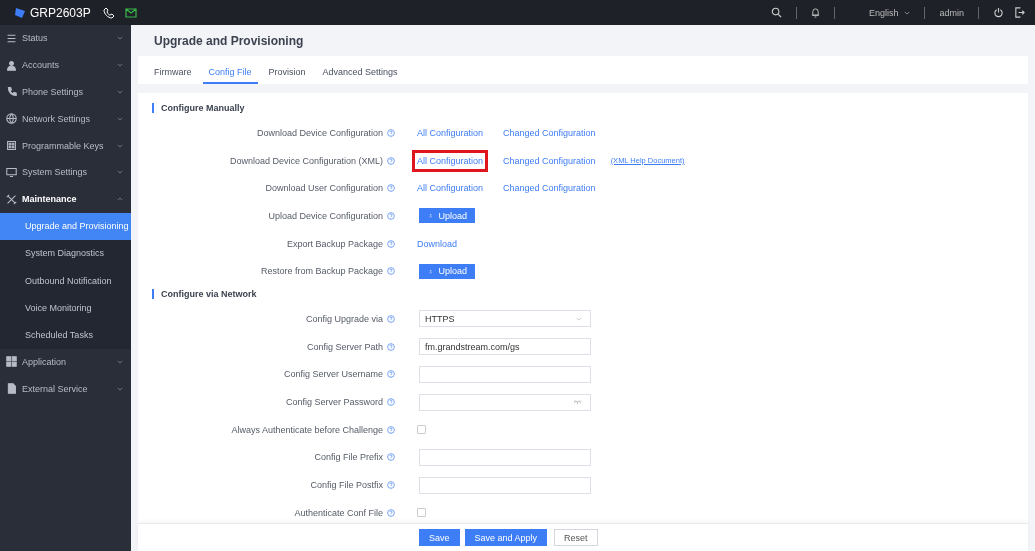  What do you see at coordinates (65, 362) in the screenshot?
I see `sidebar-item: Application` at bounding box center [65, 362].